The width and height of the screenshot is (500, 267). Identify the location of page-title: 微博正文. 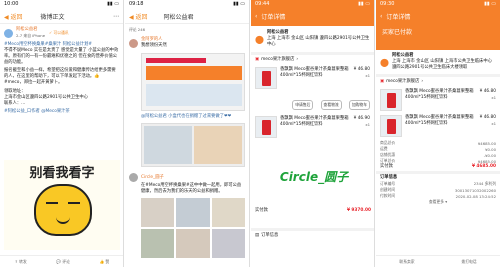
(52, 17).